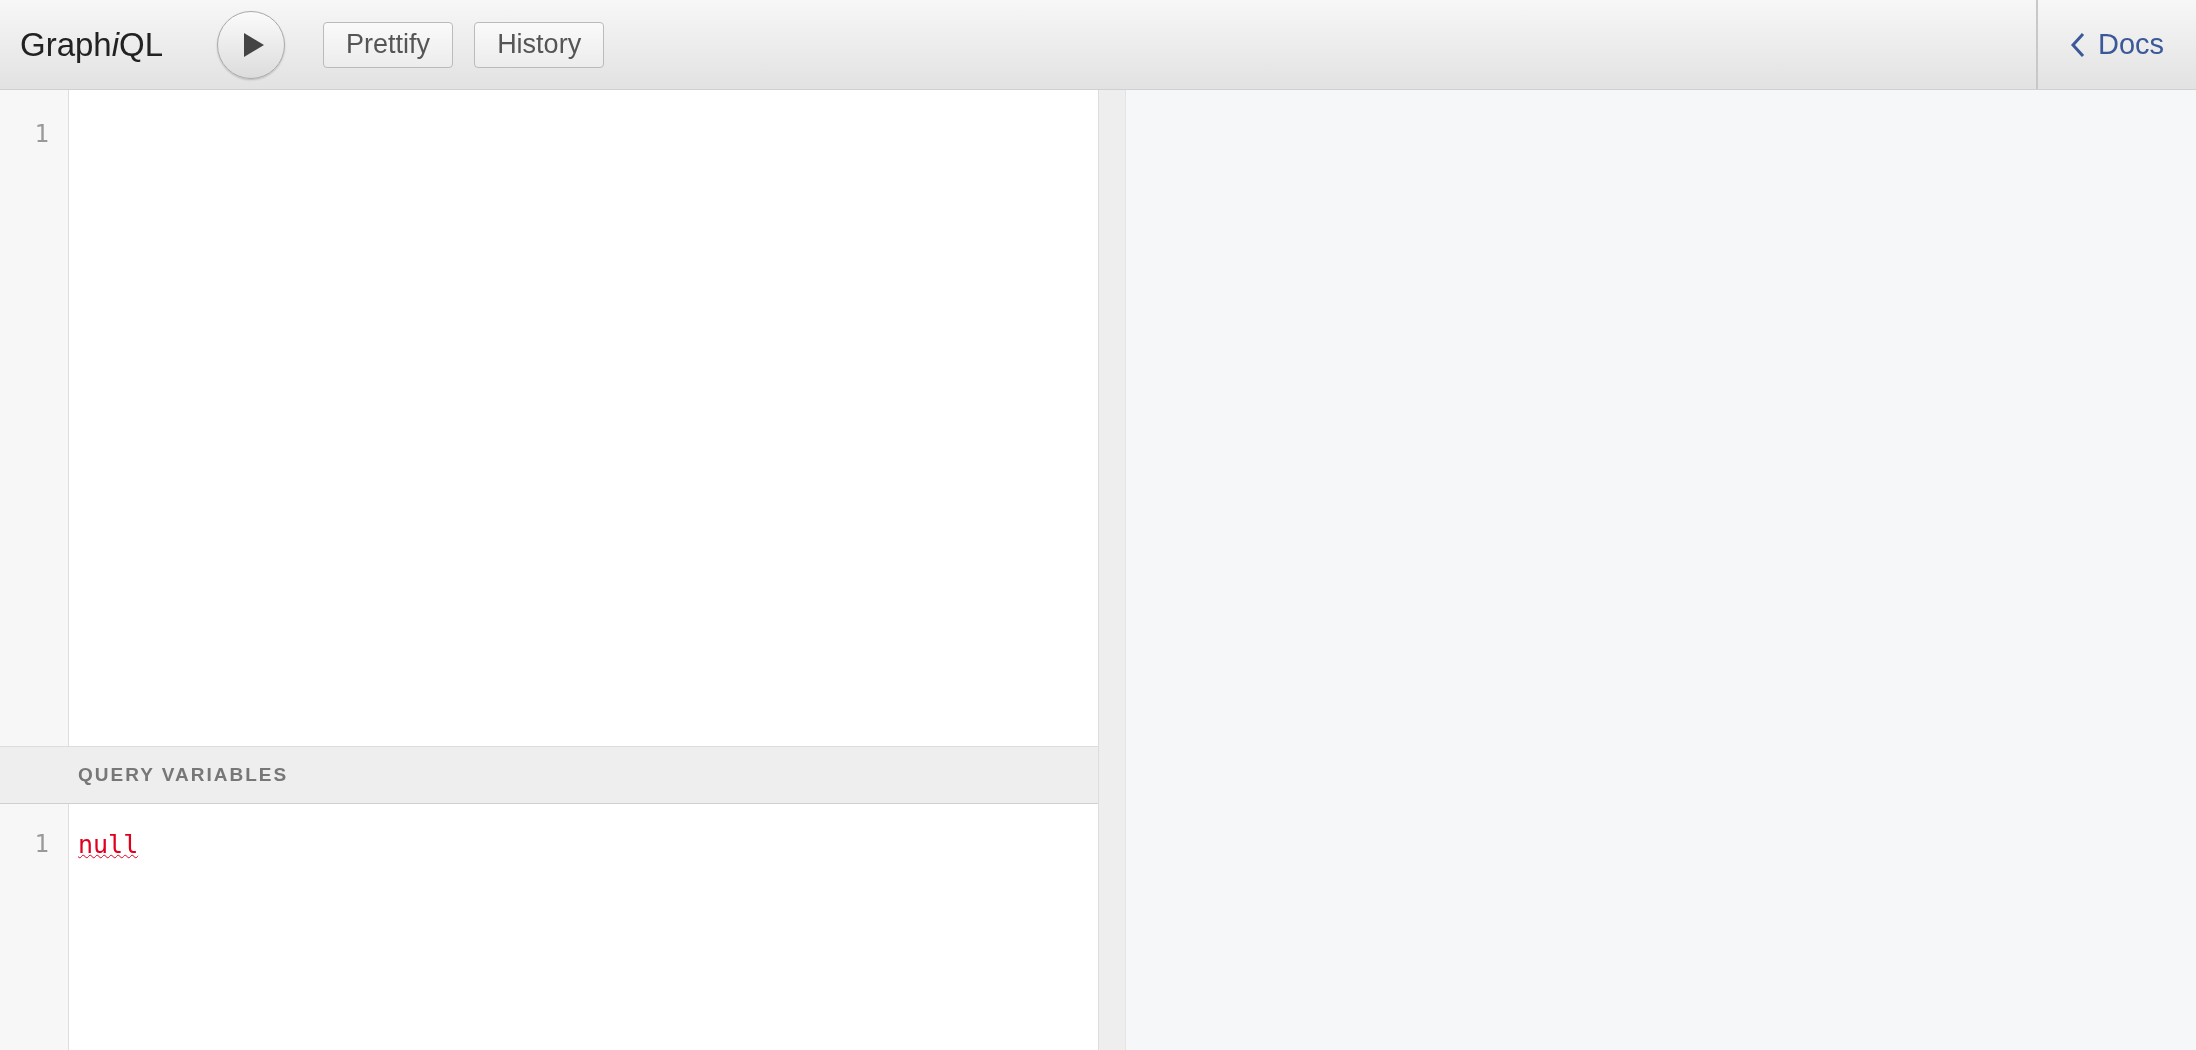 Image resolution: width=2196 pixels, height=1050 pixels. Describe the element at coordinates (549, 775) in the screenshot. I see `variables-header: QUERY VARIABLES` at that location.